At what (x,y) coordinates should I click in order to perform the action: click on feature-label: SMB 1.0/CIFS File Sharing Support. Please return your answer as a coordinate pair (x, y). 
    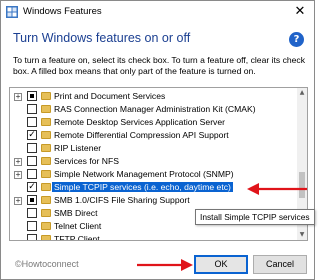
    Looking at the image, I should click on (122, 200).